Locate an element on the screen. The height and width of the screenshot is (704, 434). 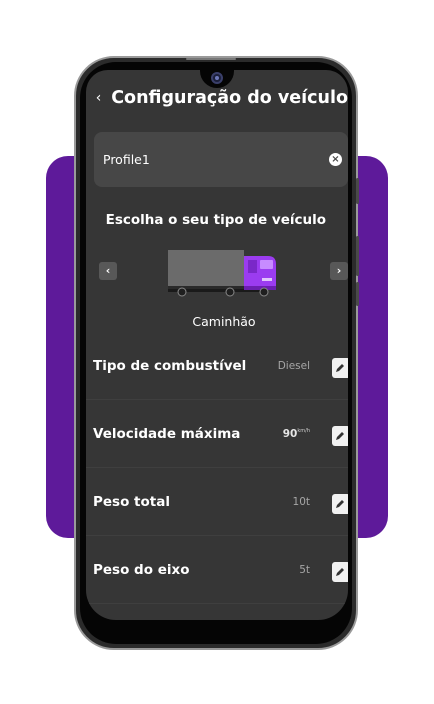
edit-max-speed-button is located at coordinates (340, 436).